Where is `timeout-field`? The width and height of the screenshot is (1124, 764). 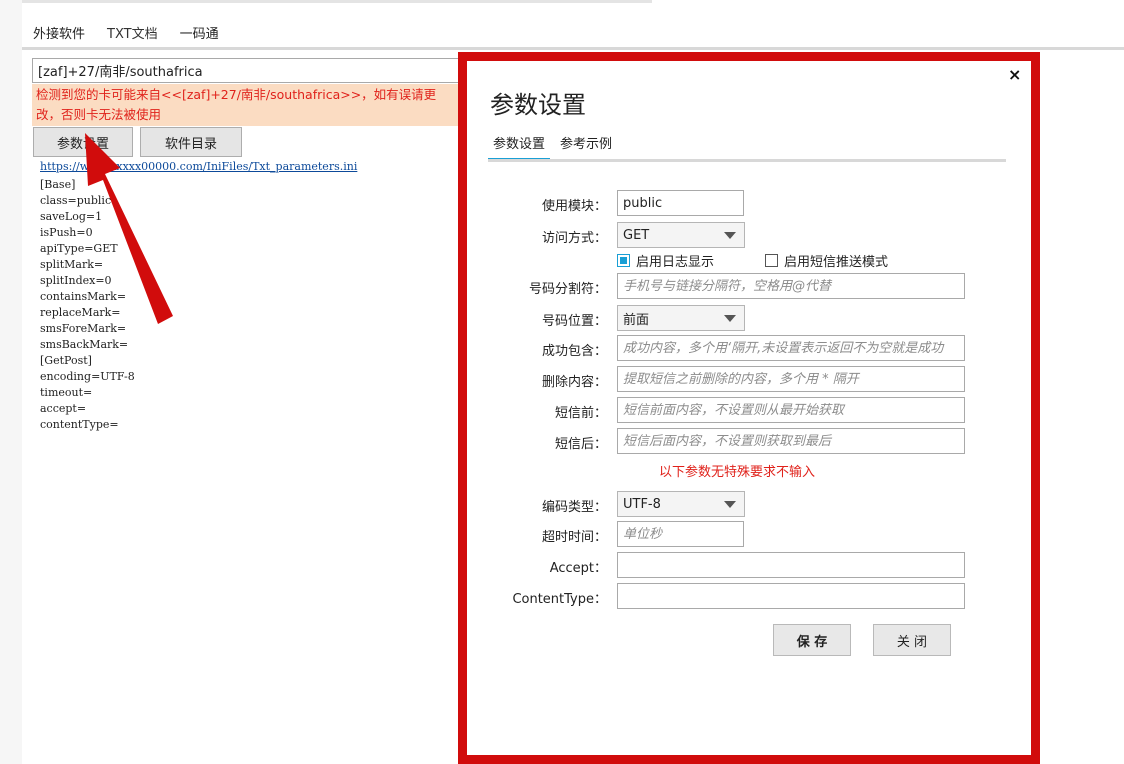 timeout-field is located at coordinates (680, 534).